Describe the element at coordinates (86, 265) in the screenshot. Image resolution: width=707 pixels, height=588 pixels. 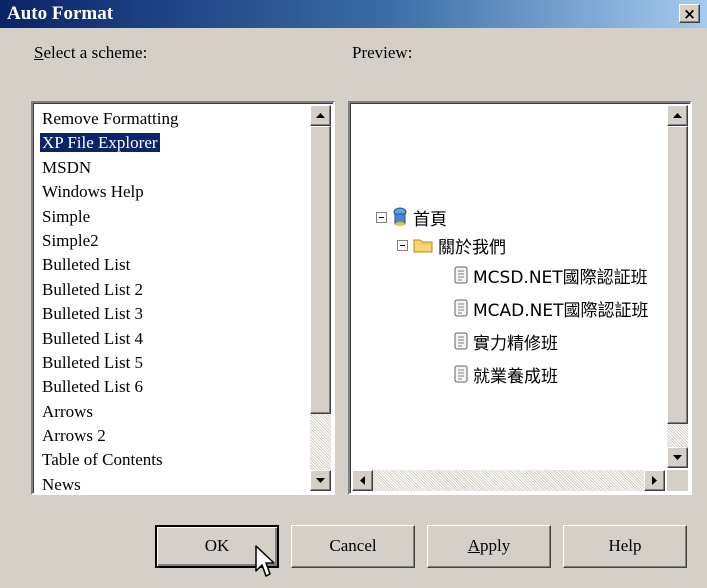
I see `scheme-label: Bulleted List` at that location.